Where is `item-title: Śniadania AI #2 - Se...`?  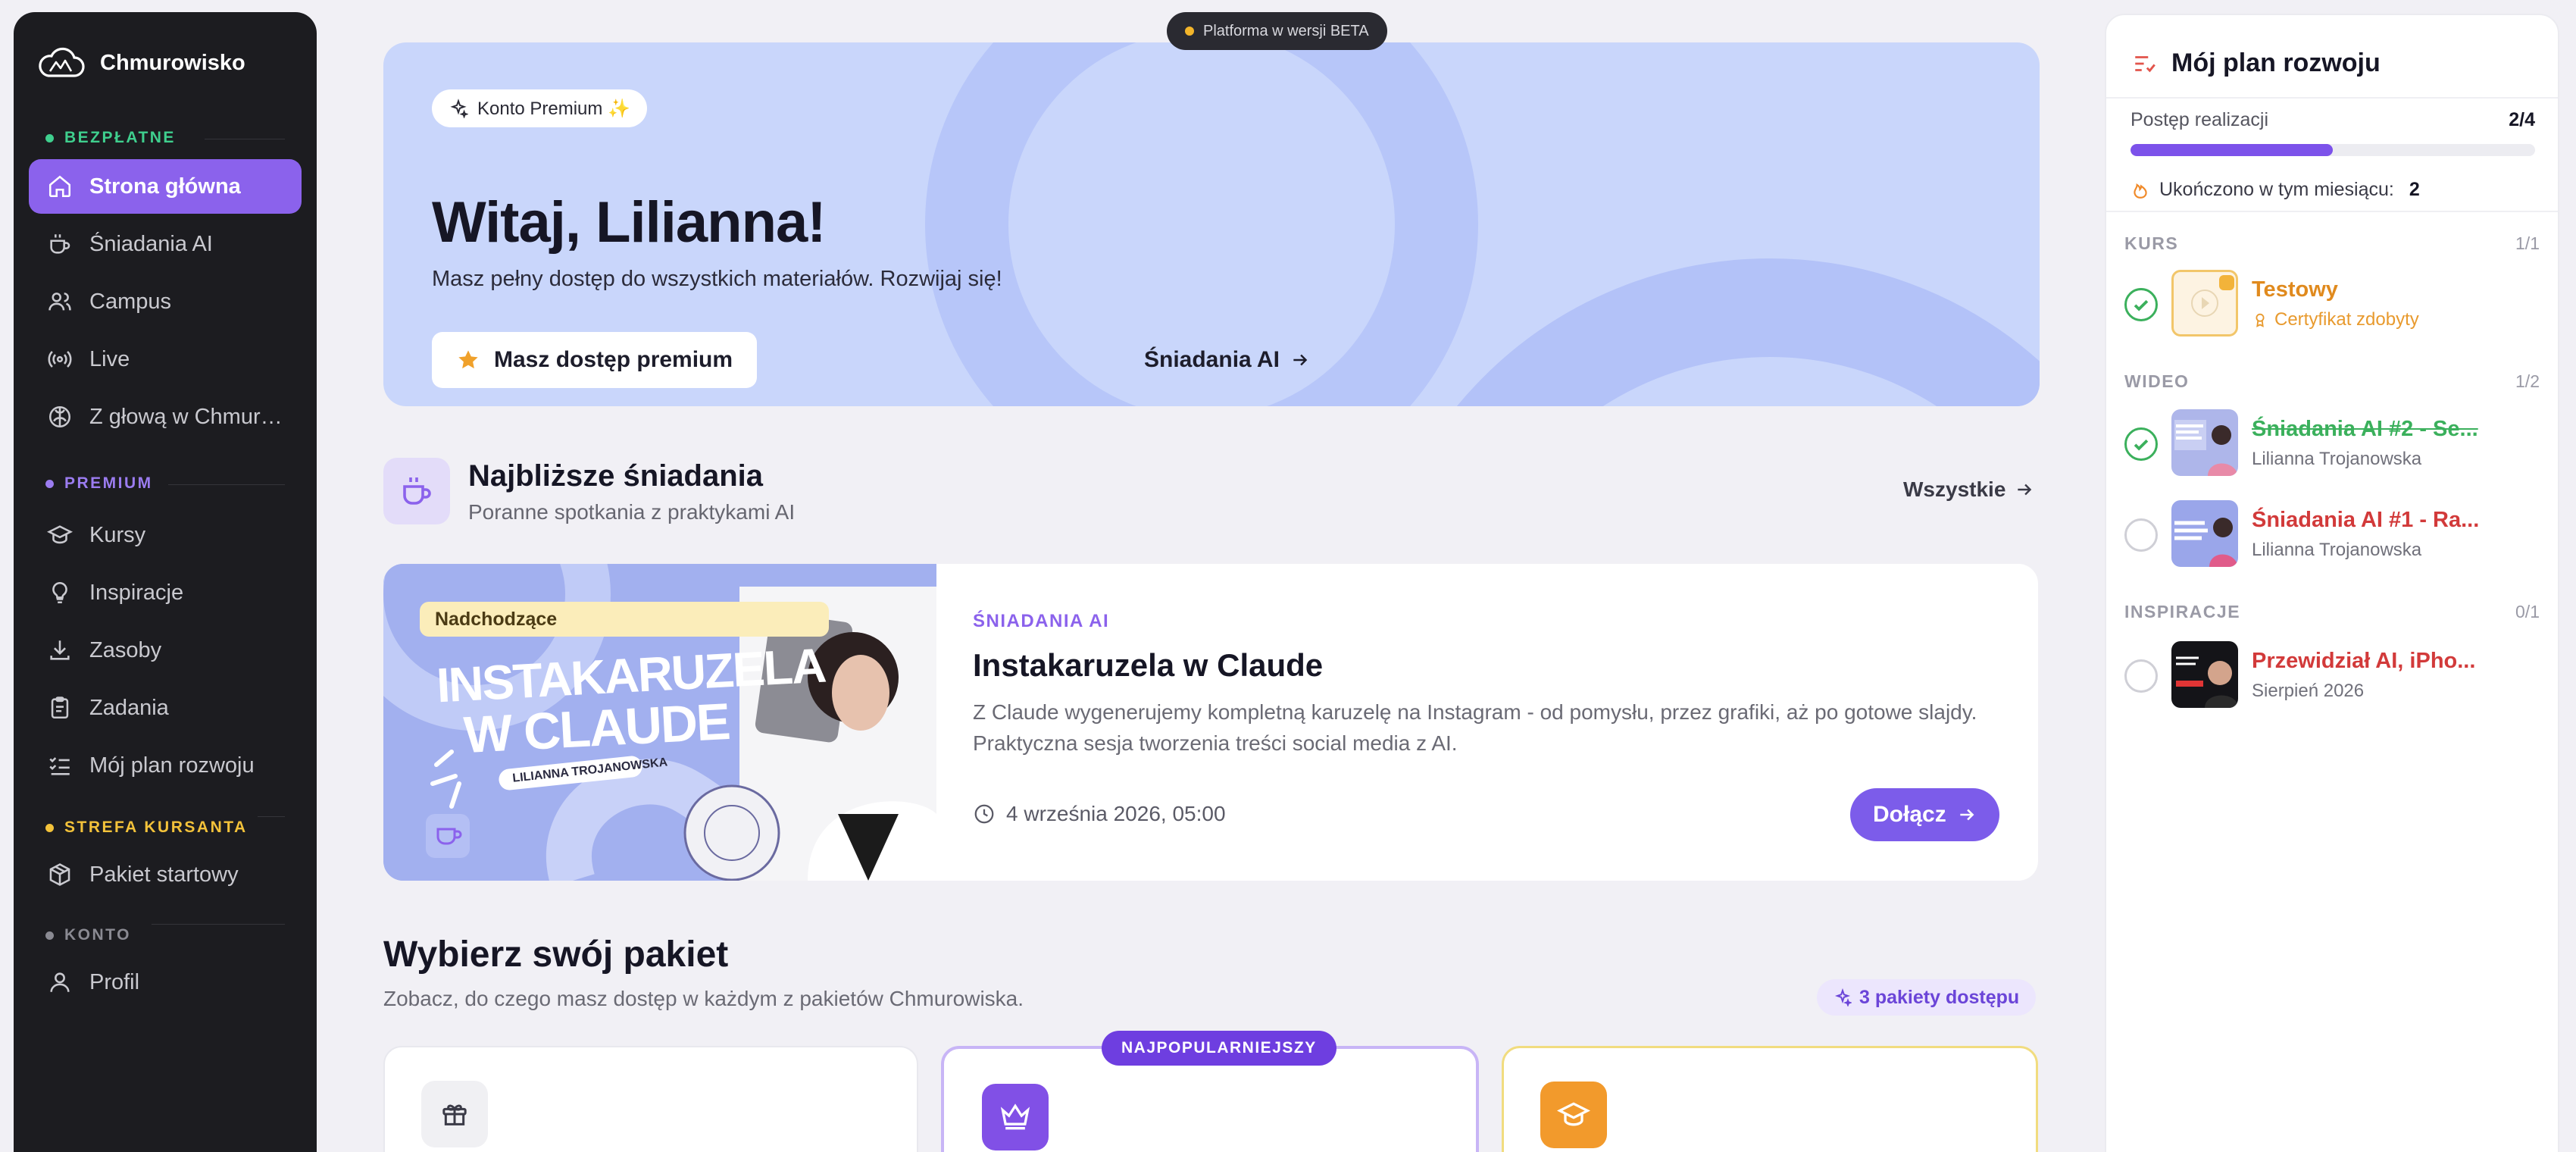
item-title: Śniadania AI #2 - Se... is located at coordinates (2365, 429).